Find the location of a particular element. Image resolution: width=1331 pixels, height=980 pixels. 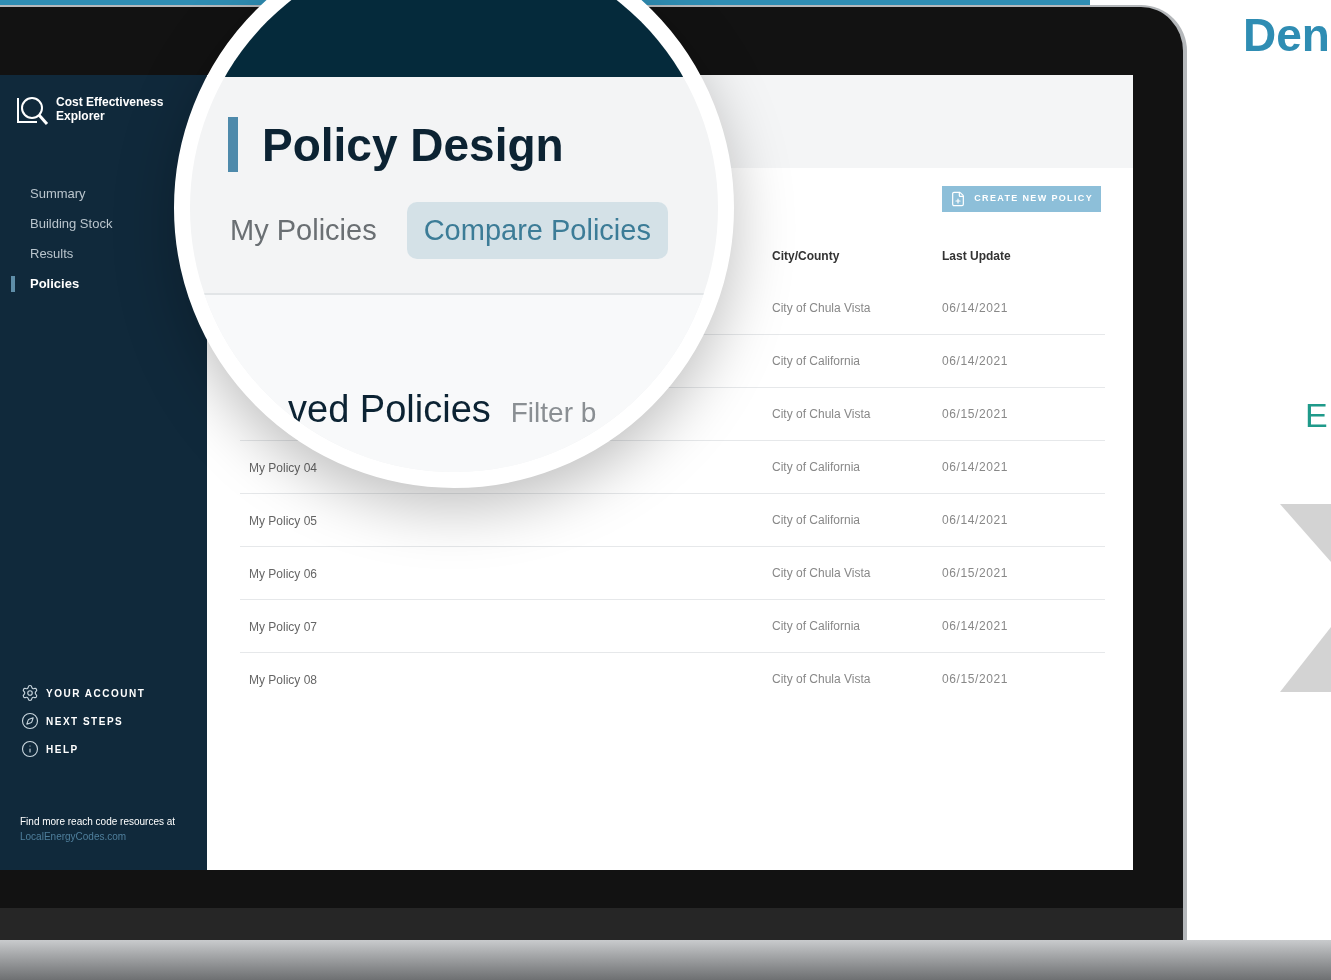

footer-text: Find more reach code resources at is located at coordinates (98, 822).